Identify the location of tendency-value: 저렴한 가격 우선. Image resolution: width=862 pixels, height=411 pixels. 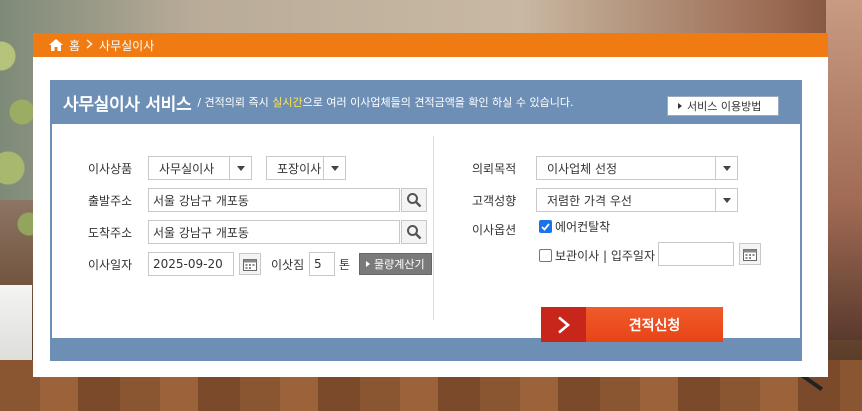
(589, 200).